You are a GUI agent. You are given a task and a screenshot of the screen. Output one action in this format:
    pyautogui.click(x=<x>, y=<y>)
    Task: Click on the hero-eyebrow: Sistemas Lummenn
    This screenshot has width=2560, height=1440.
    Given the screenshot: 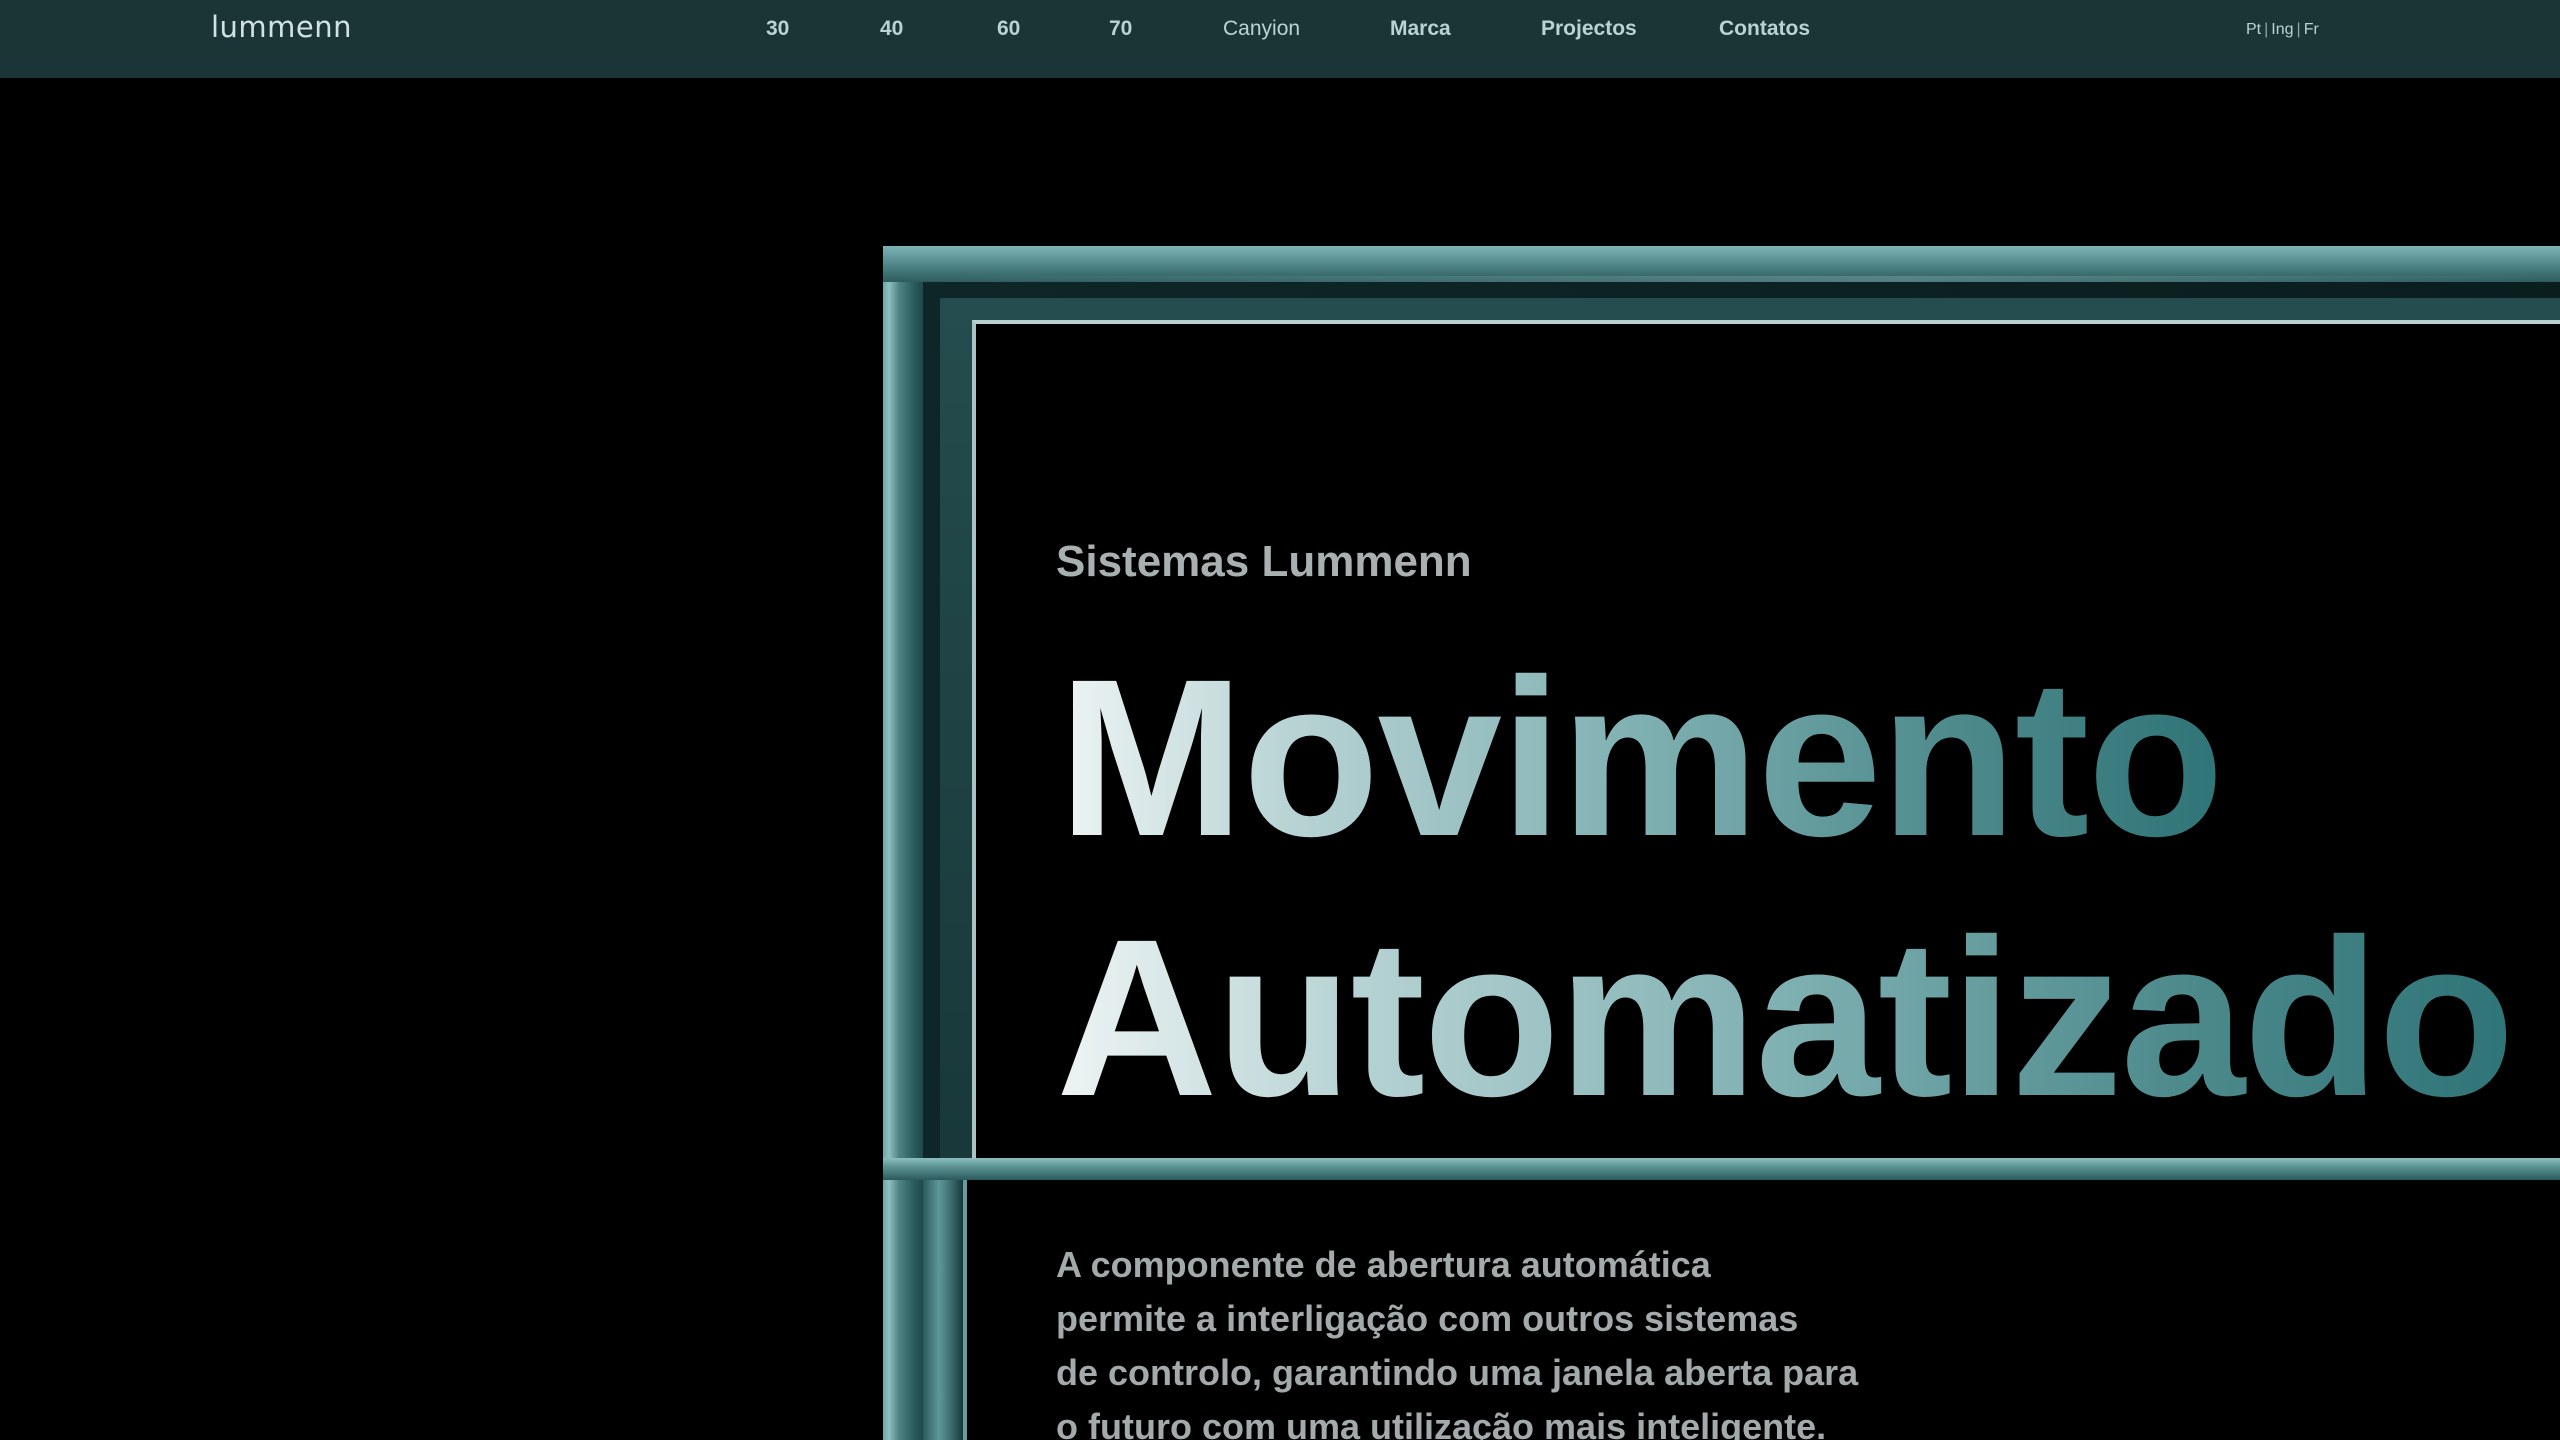 What is the action you would take?
    pyautogui.click(x=1264, y=561)
    